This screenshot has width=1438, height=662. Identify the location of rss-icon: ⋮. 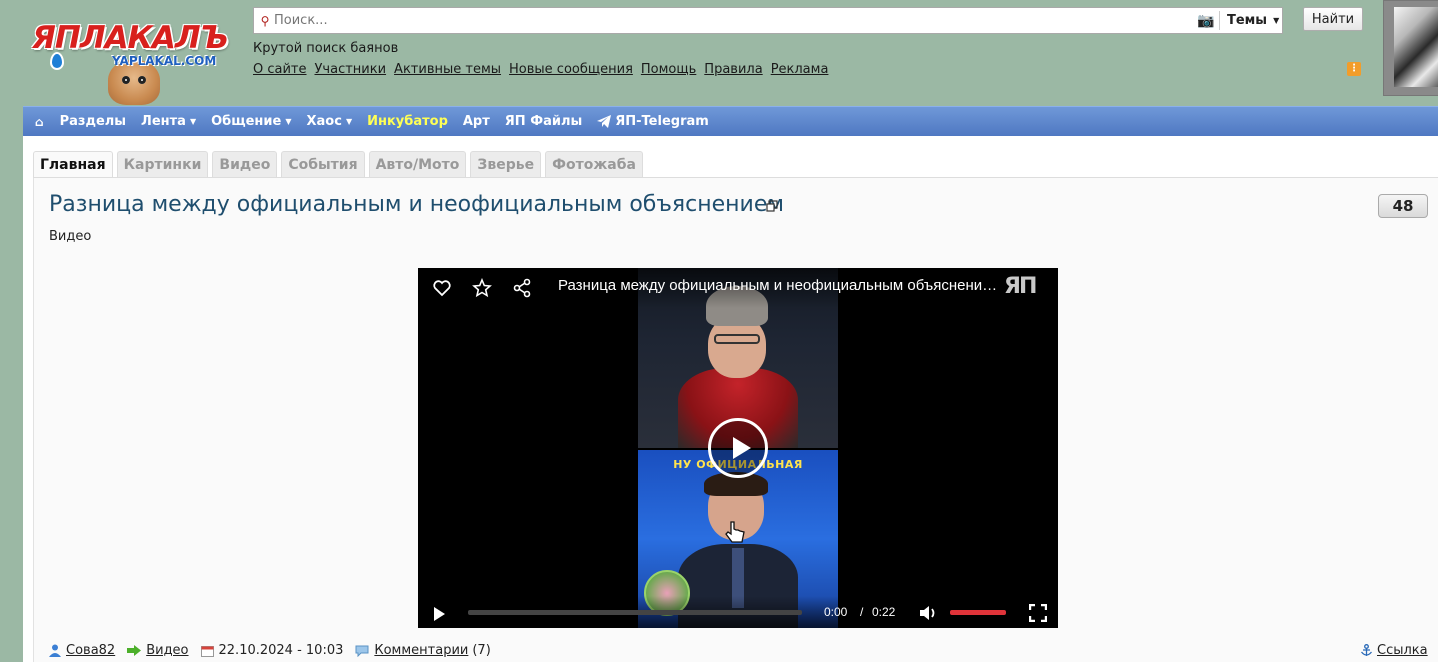
(1354, 69).